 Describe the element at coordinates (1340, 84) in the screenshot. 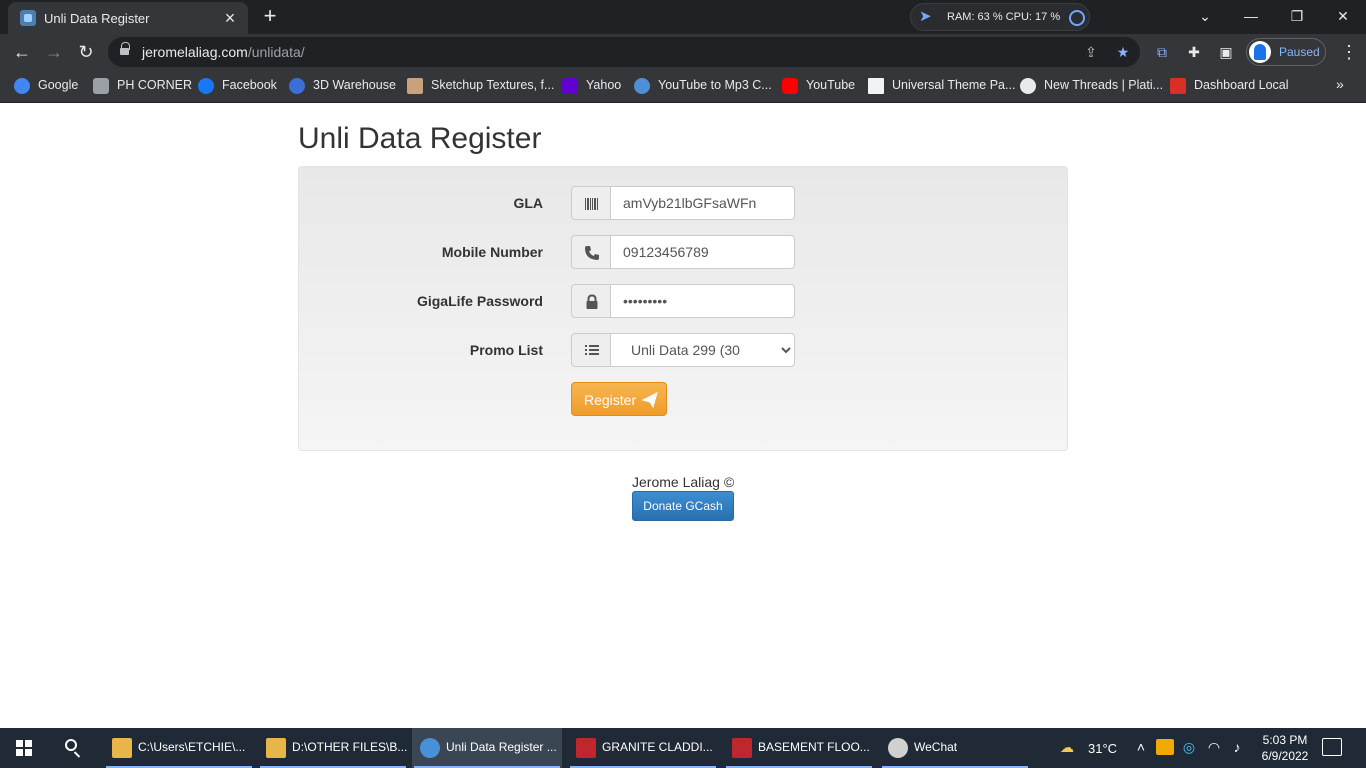

I see `more-bookmarks-icon: »` at that location.